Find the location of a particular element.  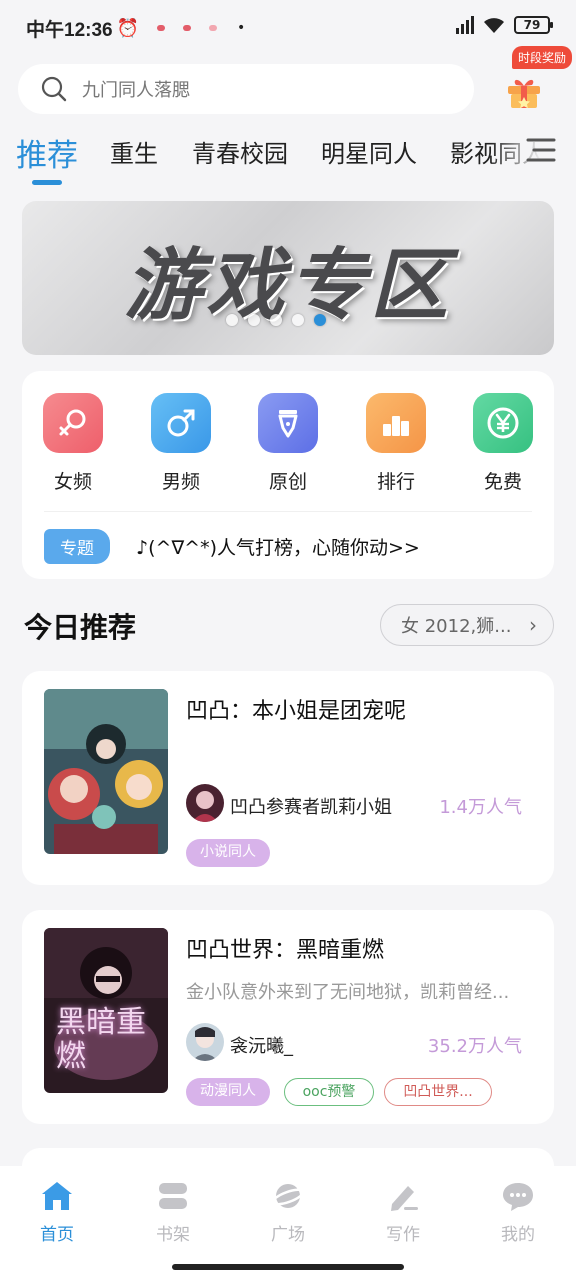

book-title: 凹凸：本小姐是团宠呢 is located at coordinates (296, 709).